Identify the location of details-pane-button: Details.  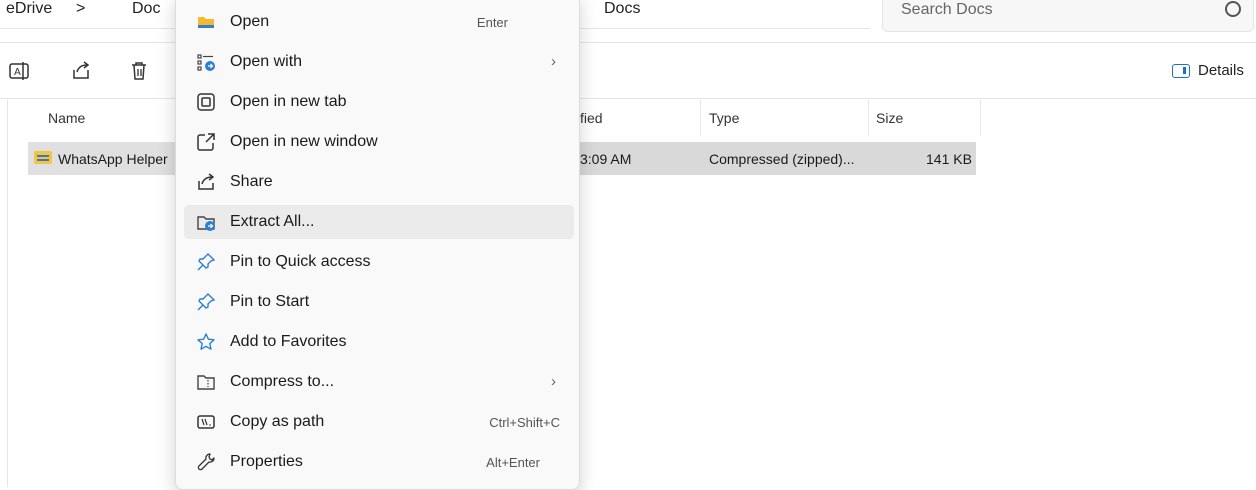
(1208, 70).